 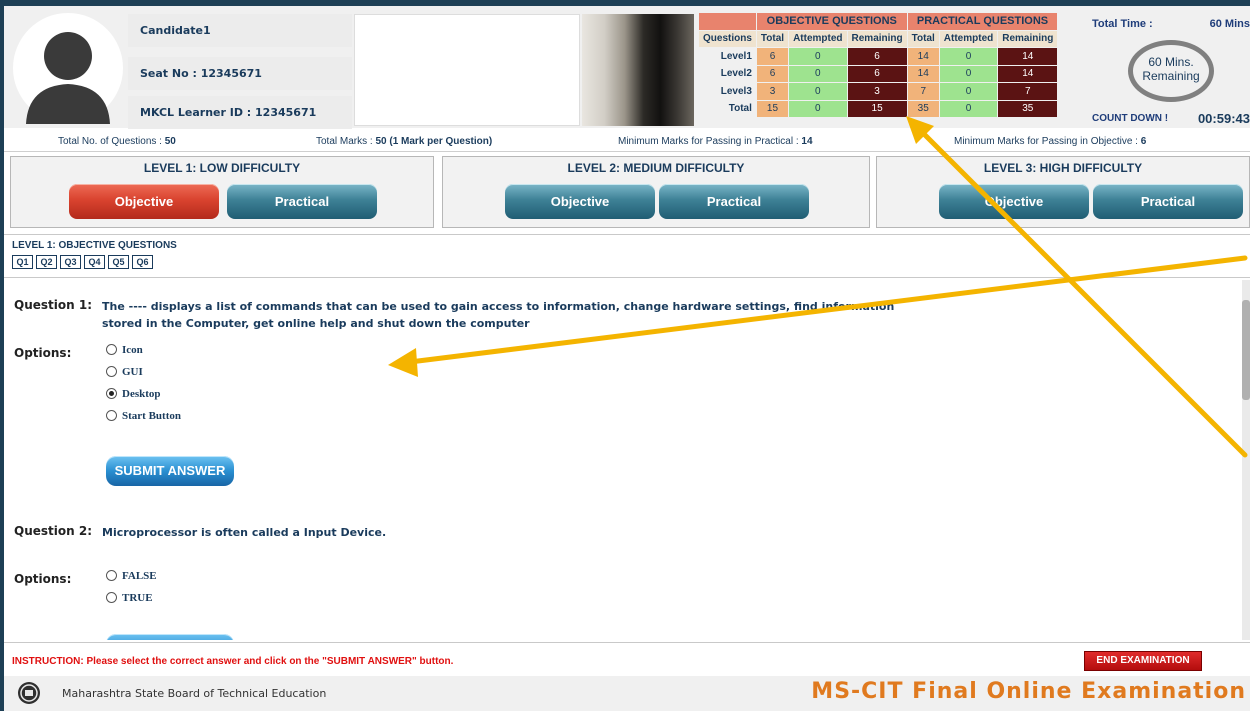 I want to click on table-row: Total 15 0 15 35 0 35, so click(x=878, y=108).